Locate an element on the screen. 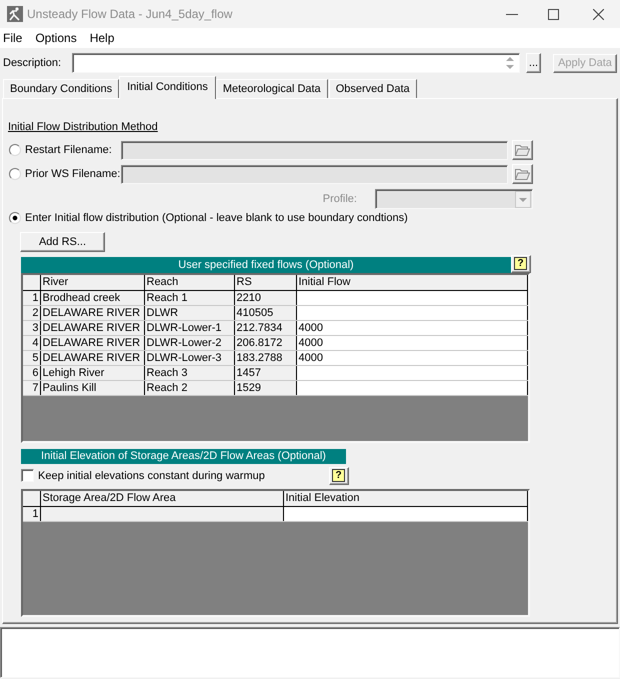 The height and width of the screenshot is (679, 620). tab: Observed Data is located at coordinates (372, 88).